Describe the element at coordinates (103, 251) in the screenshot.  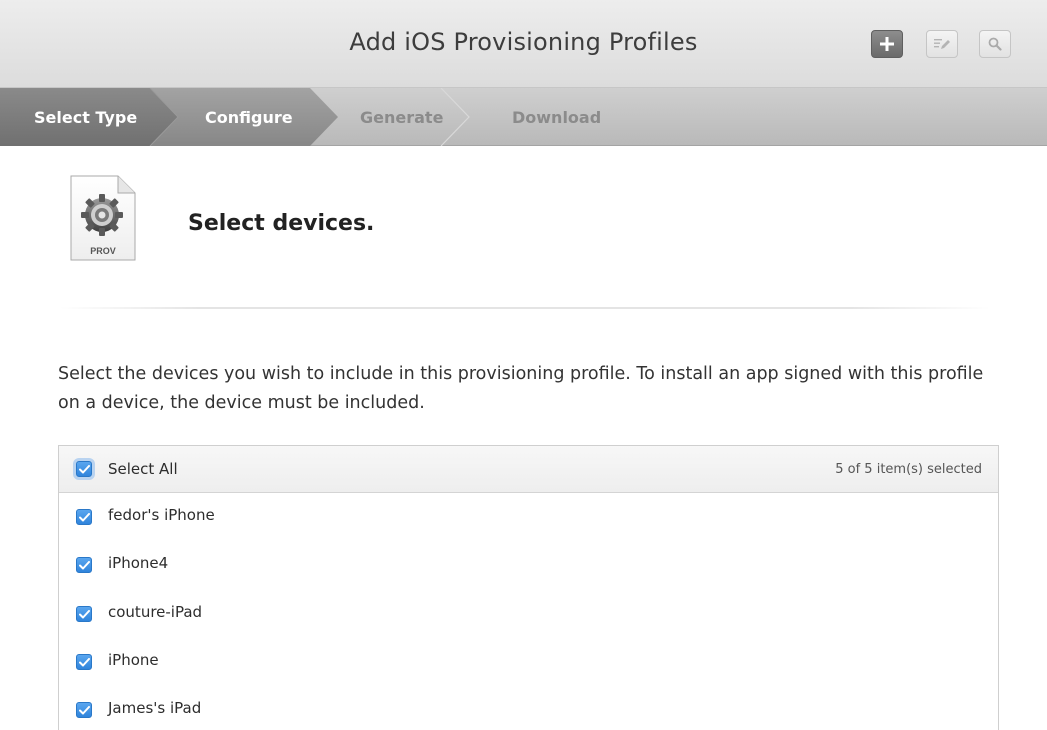
I see `prov-icon-label: PROV` at that location.